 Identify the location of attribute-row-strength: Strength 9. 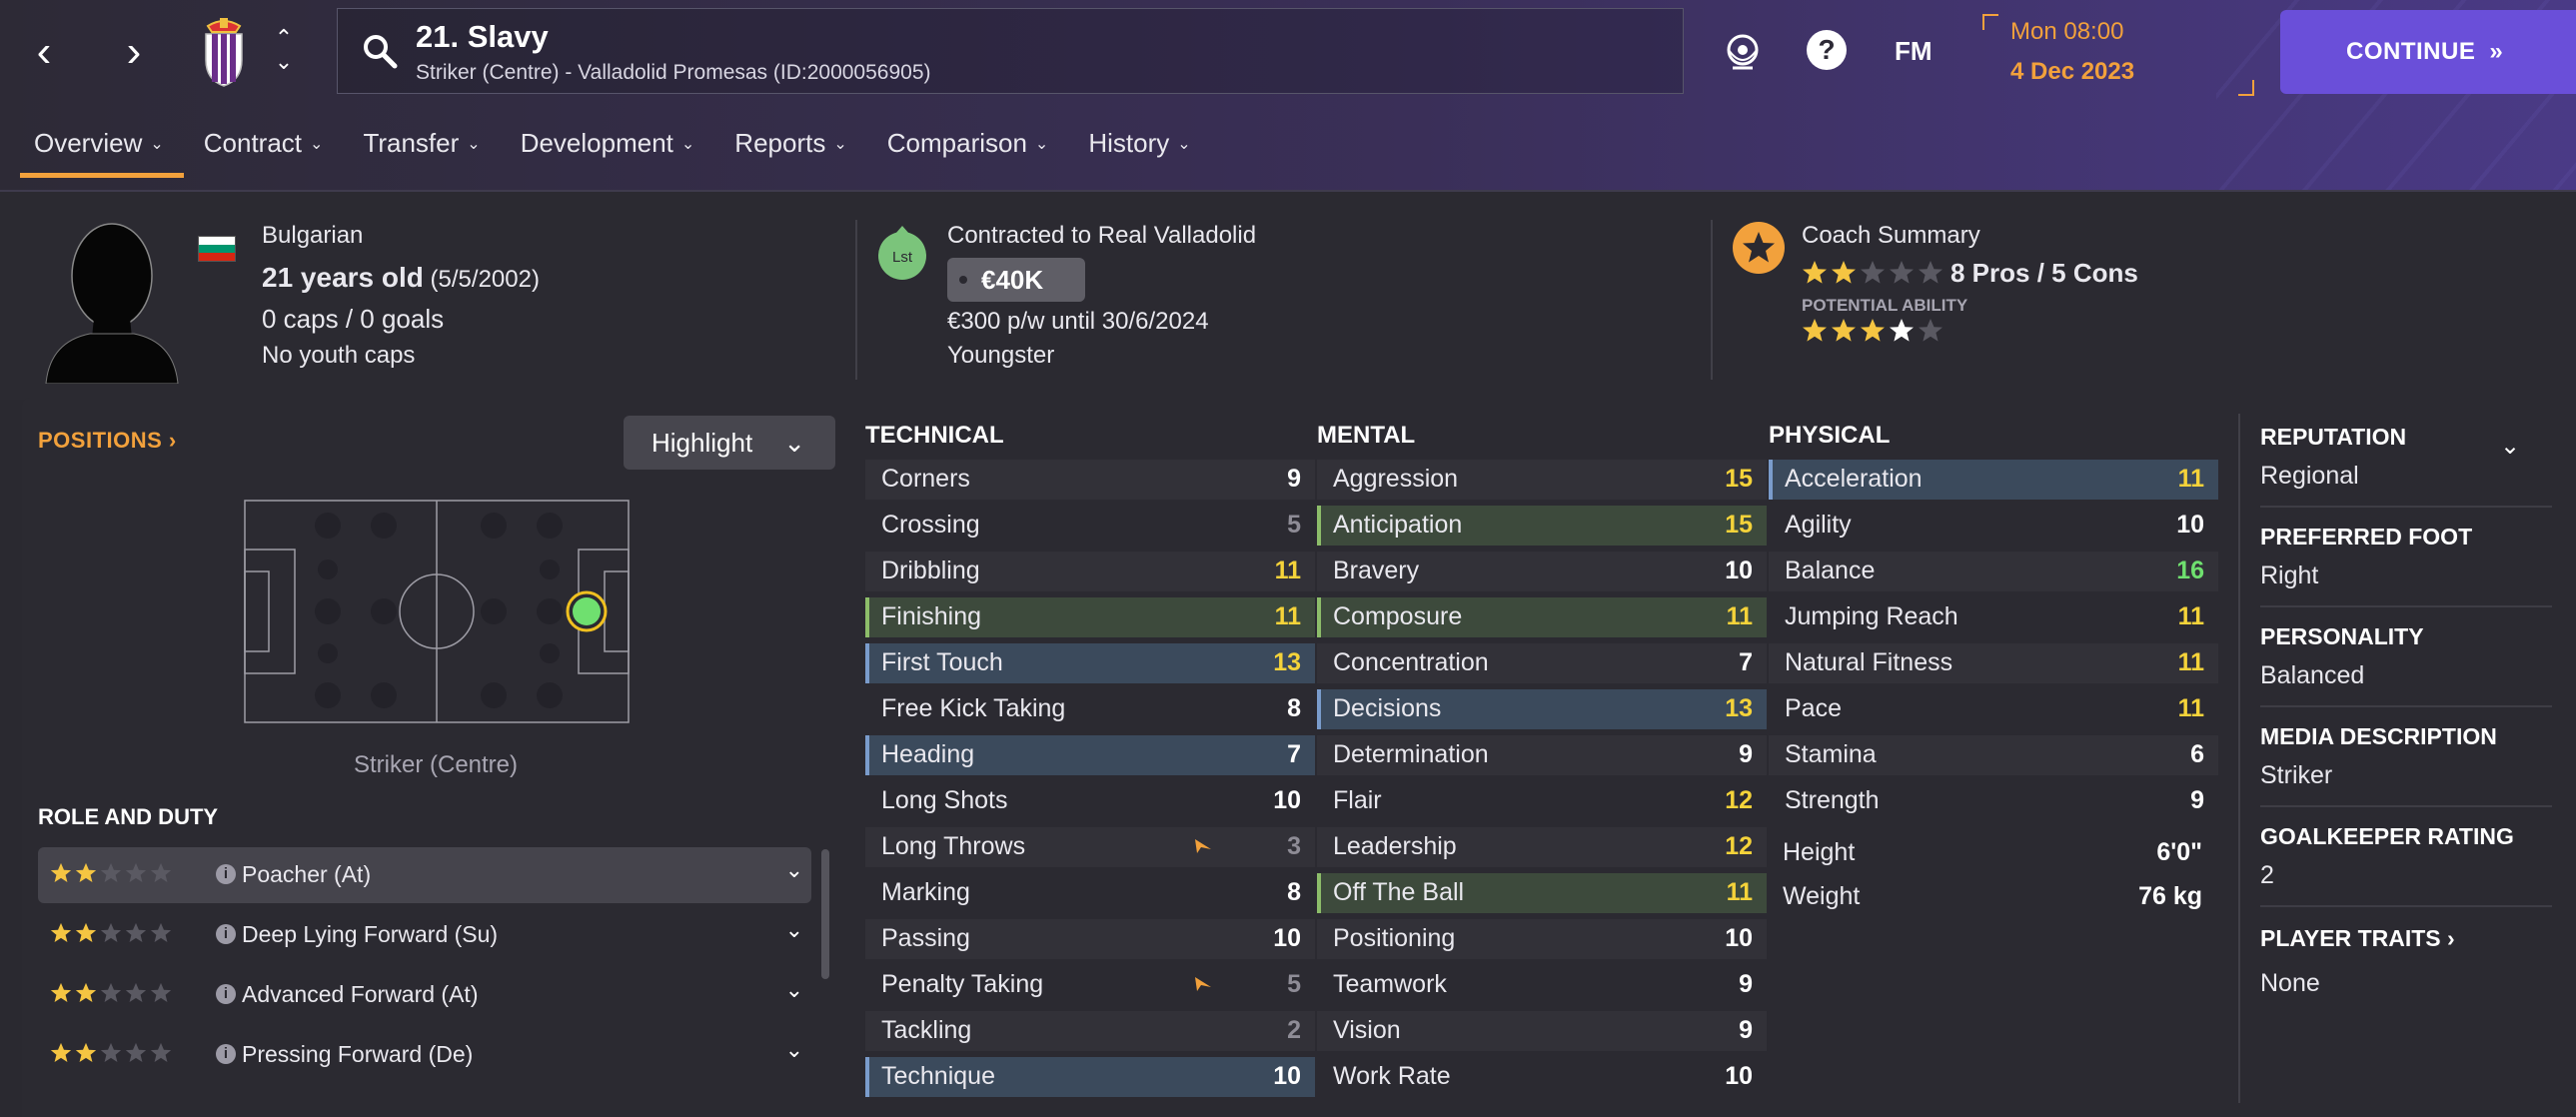
(1993, 801).